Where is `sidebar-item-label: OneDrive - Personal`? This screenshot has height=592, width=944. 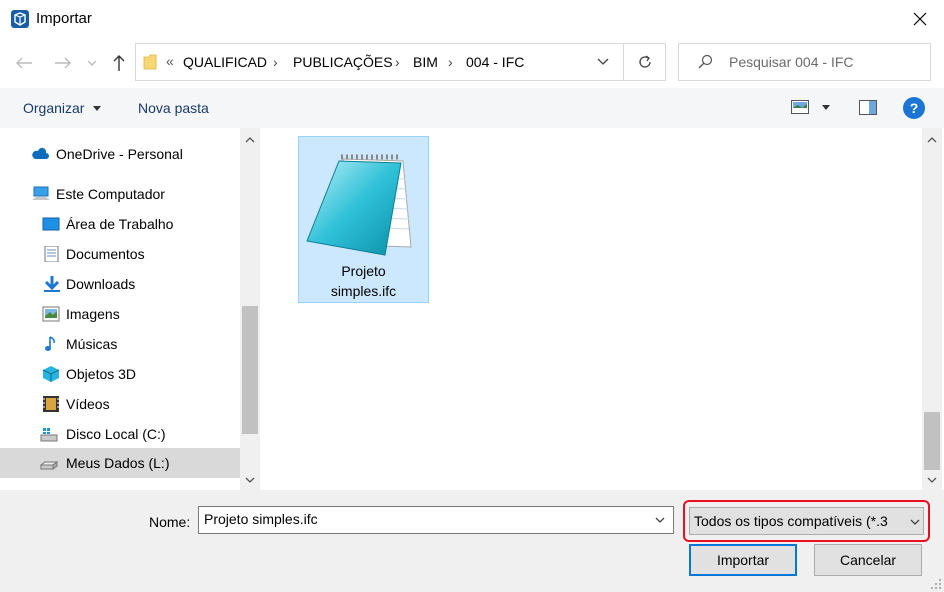 sidebar-item-label: OneDrive - Personal is located at coordinates (119, 154).